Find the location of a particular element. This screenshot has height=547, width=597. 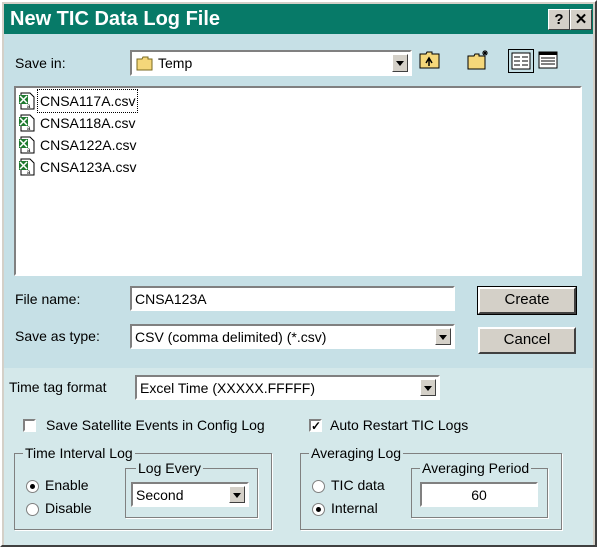

file-name-text: CNSA122A.csv is located at coordinates (88, 145).